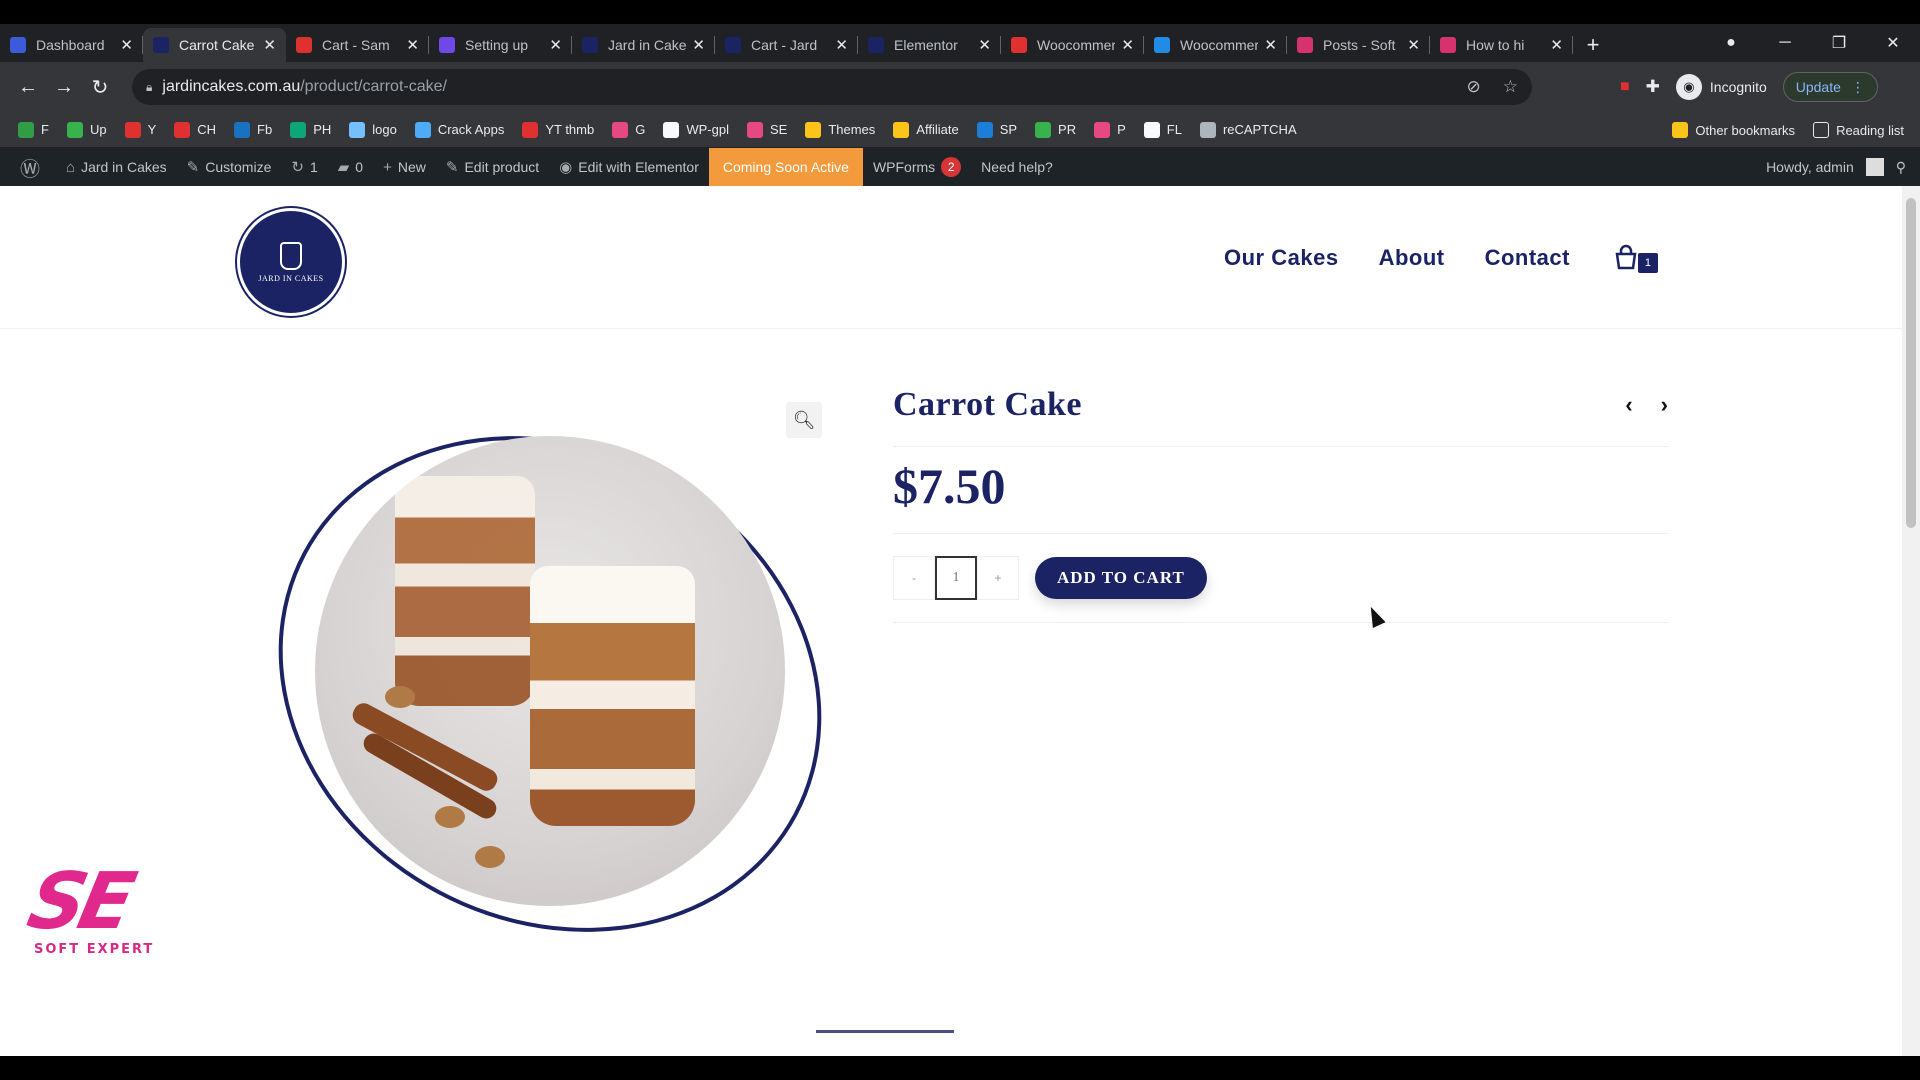 The image size is (1920, 1080). Describe the element at coordinates (1874, 167) in the screenshot. I see `avatar` at that location.